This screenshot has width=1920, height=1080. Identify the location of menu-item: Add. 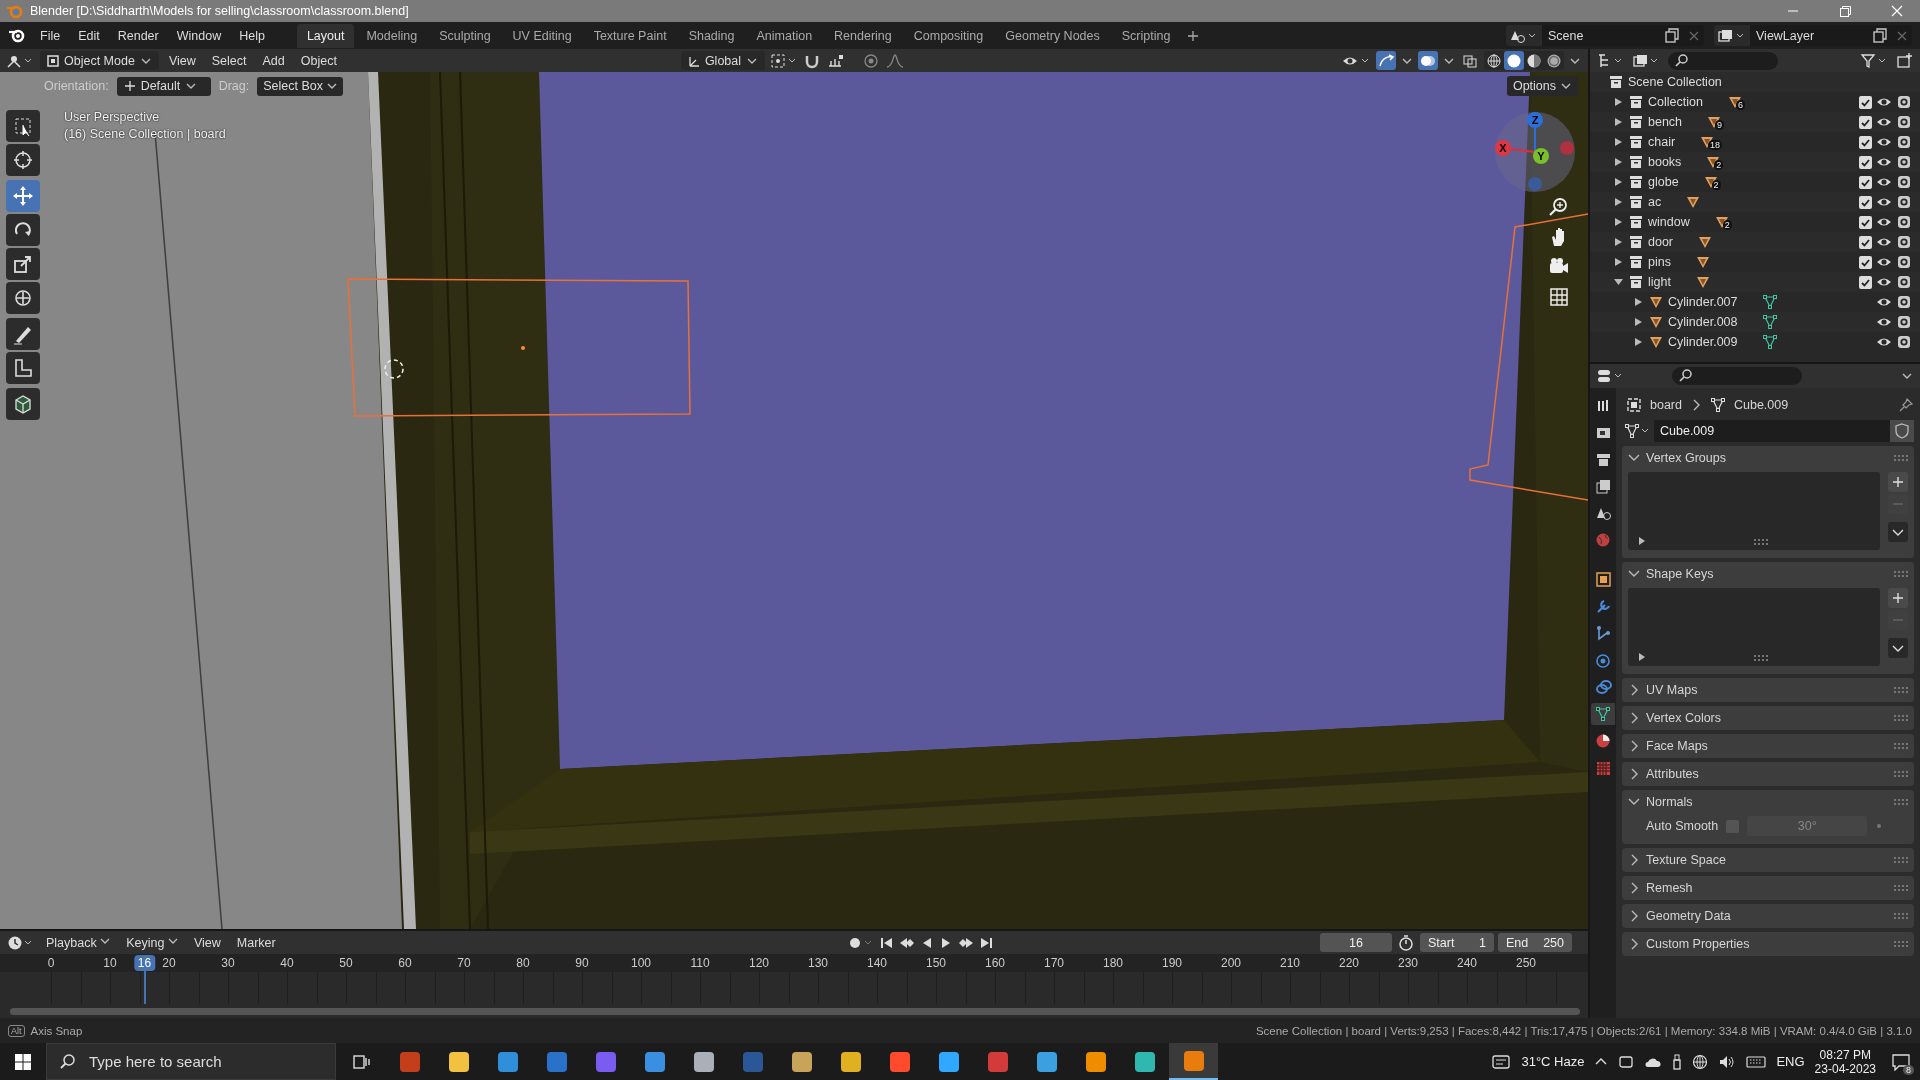
(273, 60).